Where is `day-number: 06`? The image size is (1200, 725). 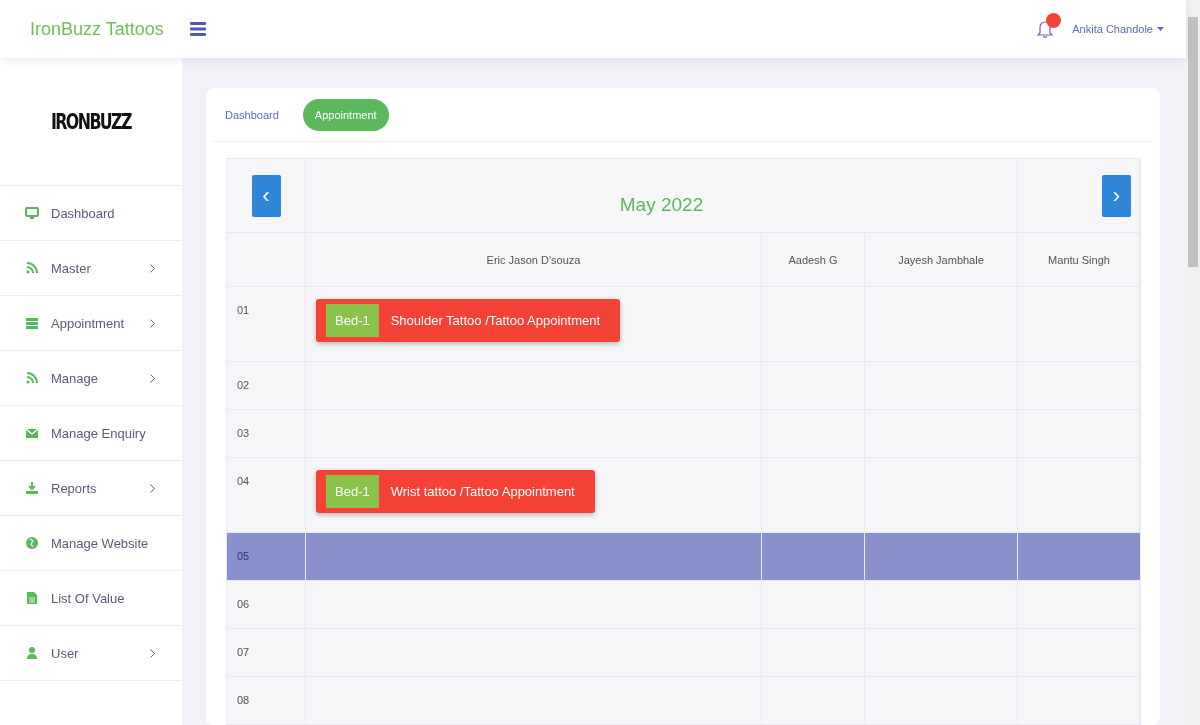 day-number: 06 is located at coordinates (243, 604).